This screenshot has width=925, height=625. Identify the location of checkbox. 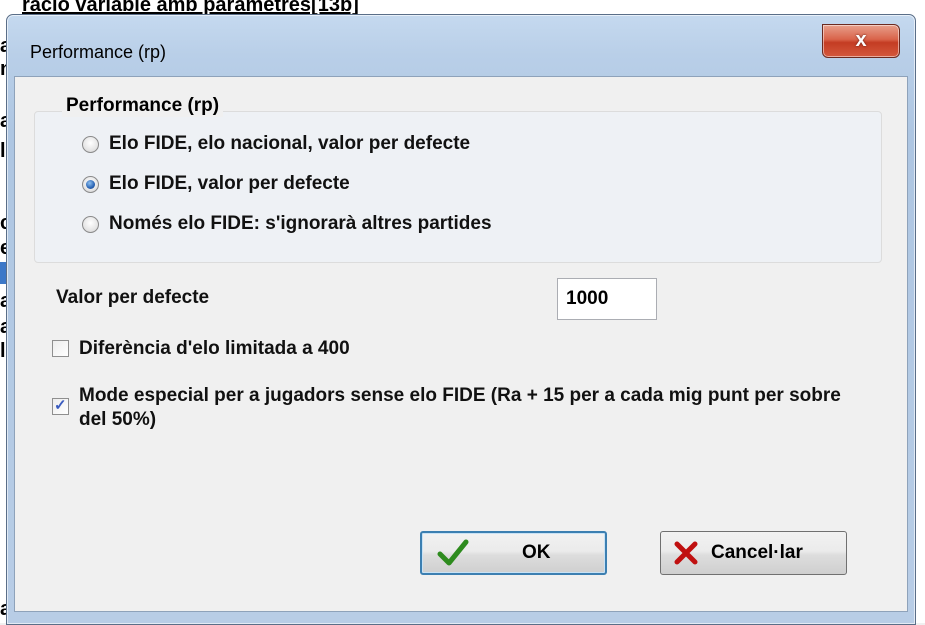
(60, 348).